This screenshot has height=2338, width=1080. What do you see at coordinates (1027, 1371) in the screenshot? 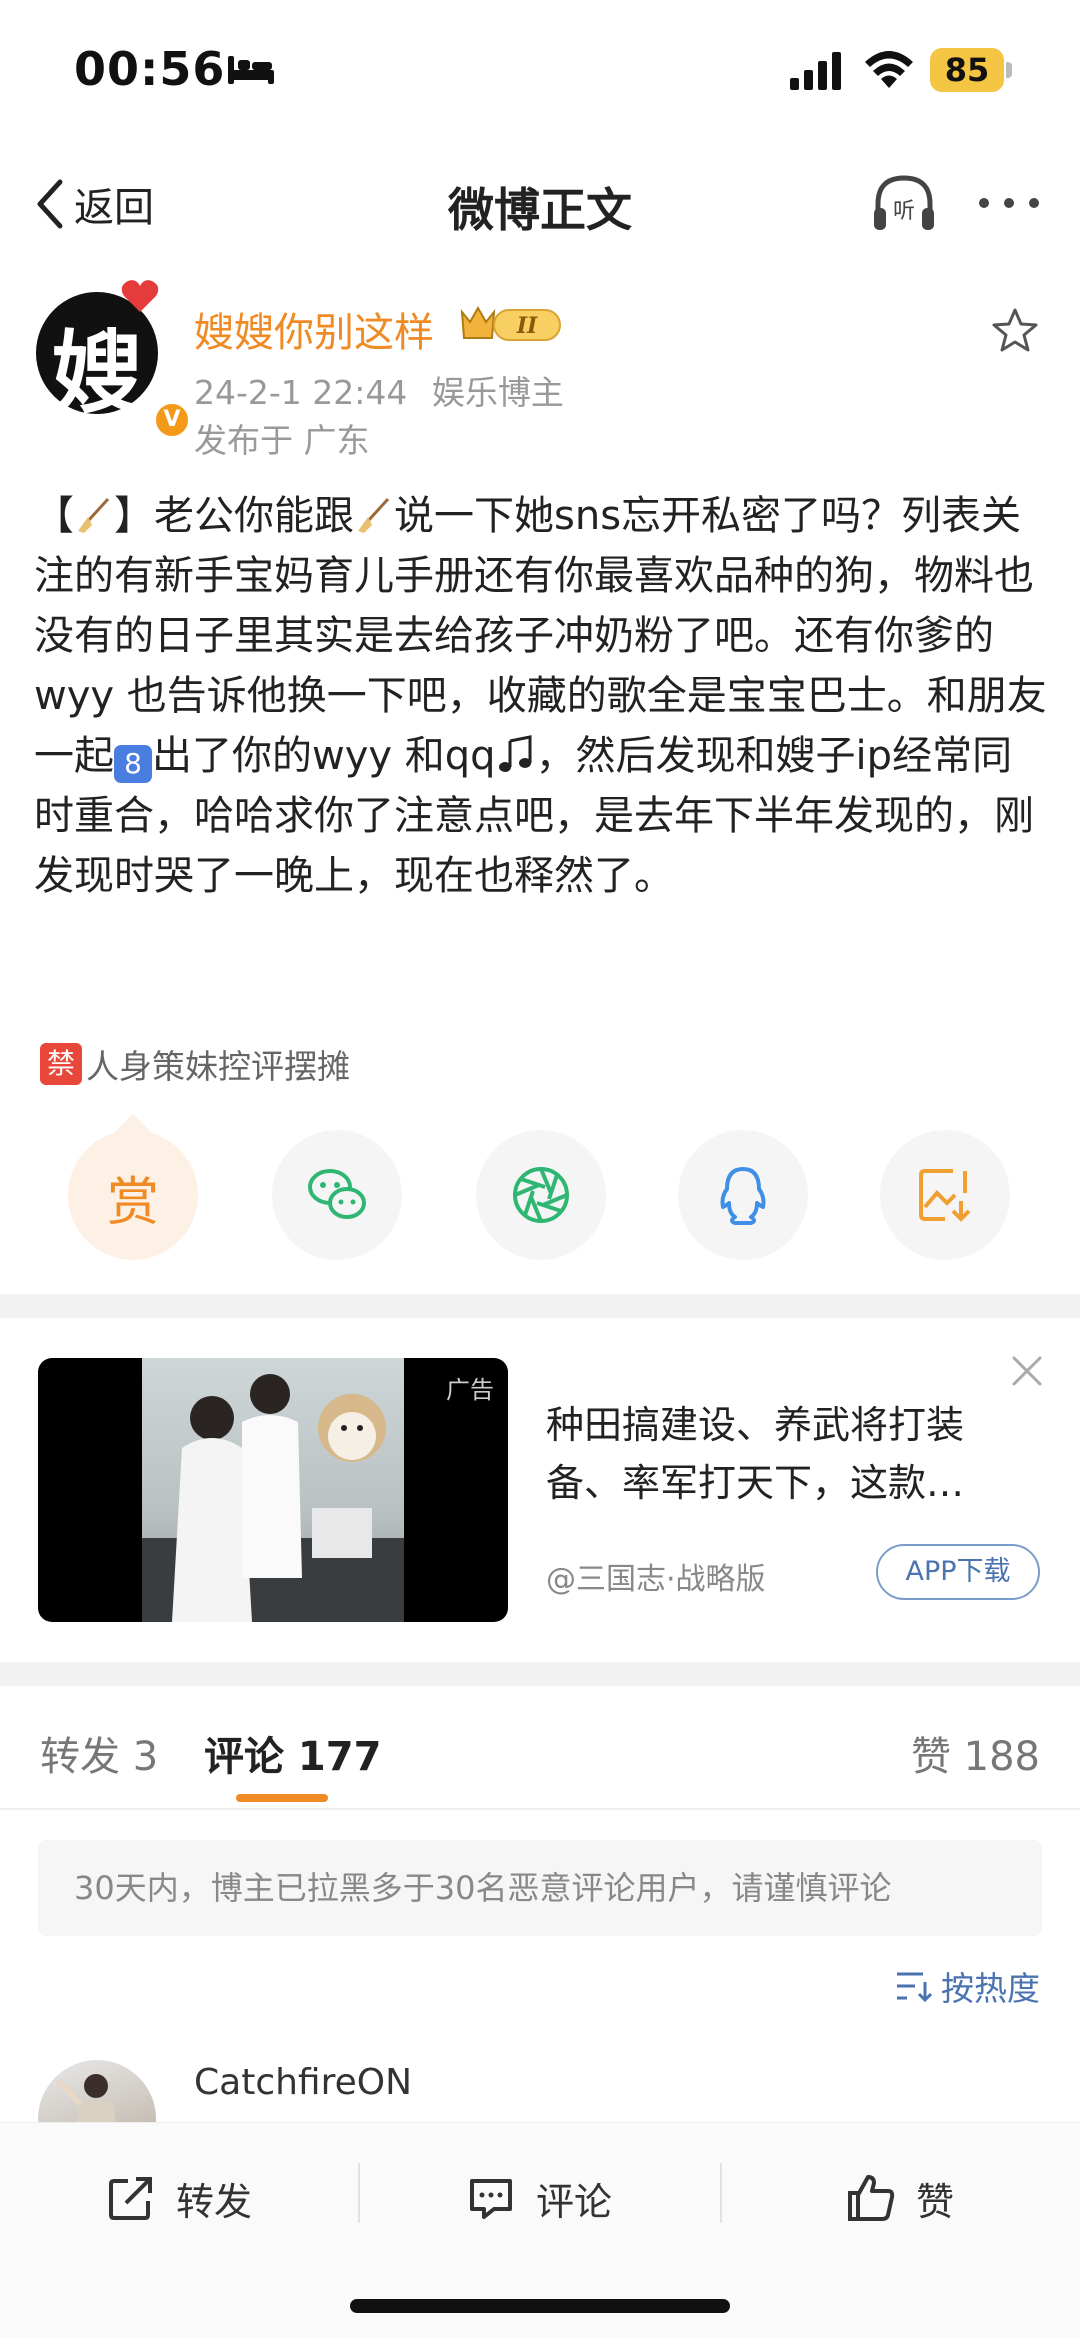
I see `close-icon` at bounding box center [1027, 1371].